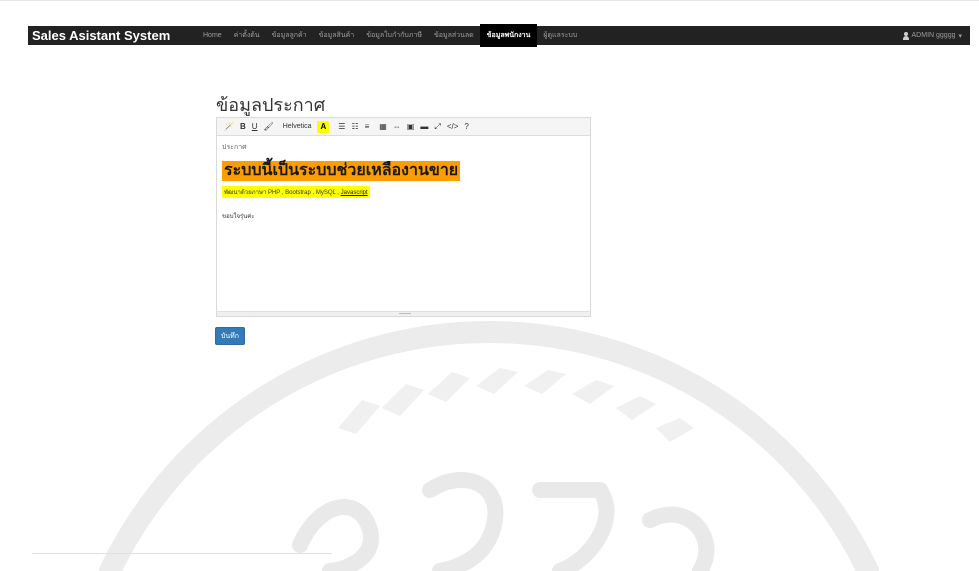 The height and width of the screenshot is (571, 979). Describe the element at coordinates (508, 35) in the screenshot. I see `nav-item-employees: ข้อมูลพนักงาน` at that location.